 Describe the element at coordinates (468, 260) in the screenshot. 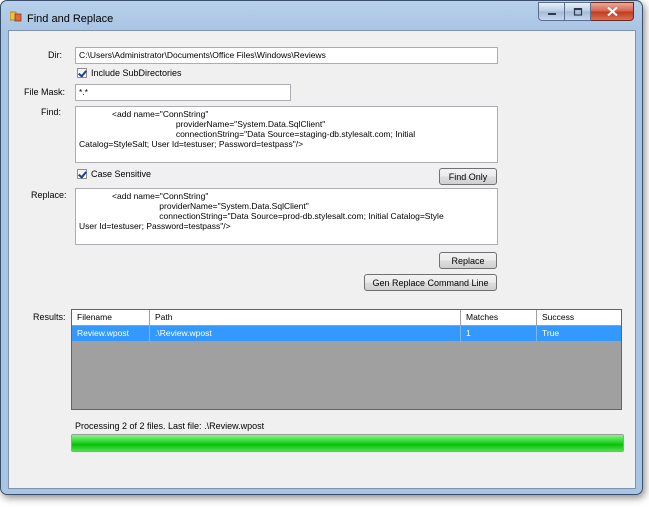

I see `replace-button: Replace` at that location.